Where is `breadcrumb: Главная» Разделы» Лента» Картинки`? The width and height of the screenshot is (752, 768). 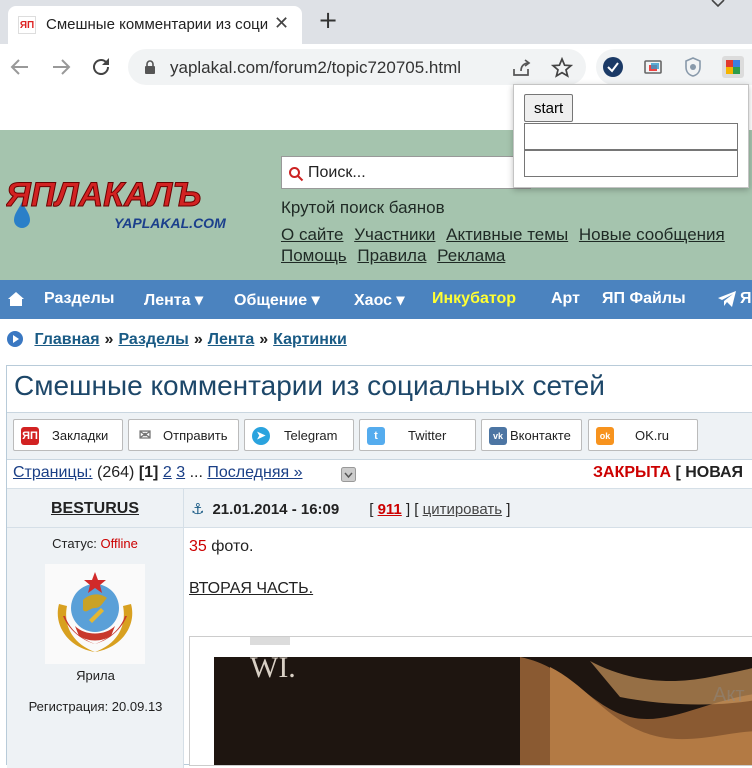 breadcrumb: Главная» Разделы» Лента» Картинки is located at coordinates (176, 339).